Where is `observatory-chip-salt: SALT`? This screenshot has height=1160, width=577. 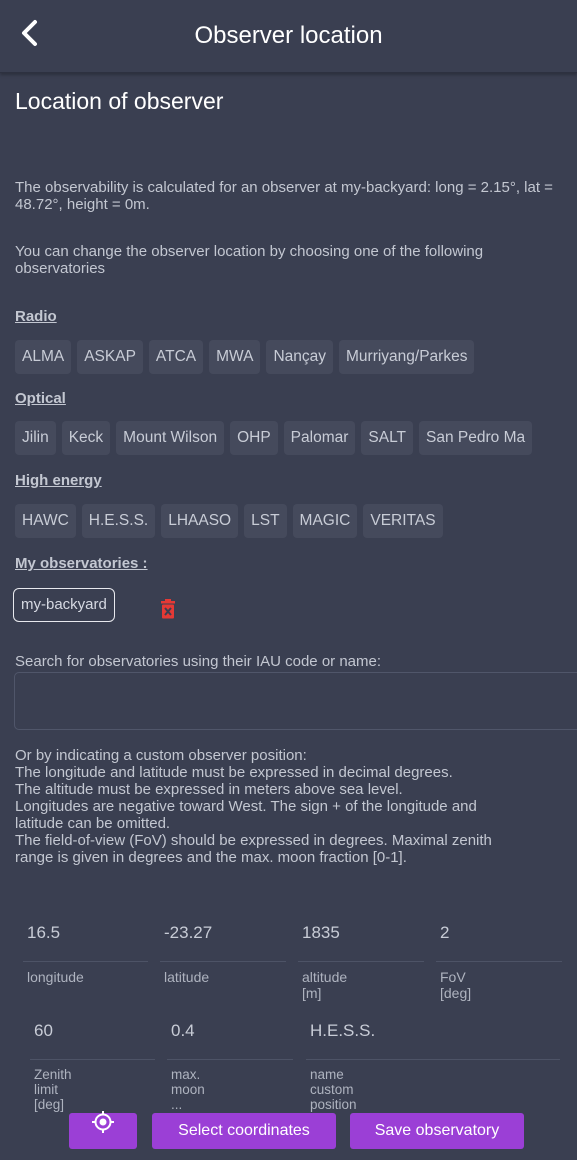
observatory-chip-salt: SALT is located at coordinates (387, 438).